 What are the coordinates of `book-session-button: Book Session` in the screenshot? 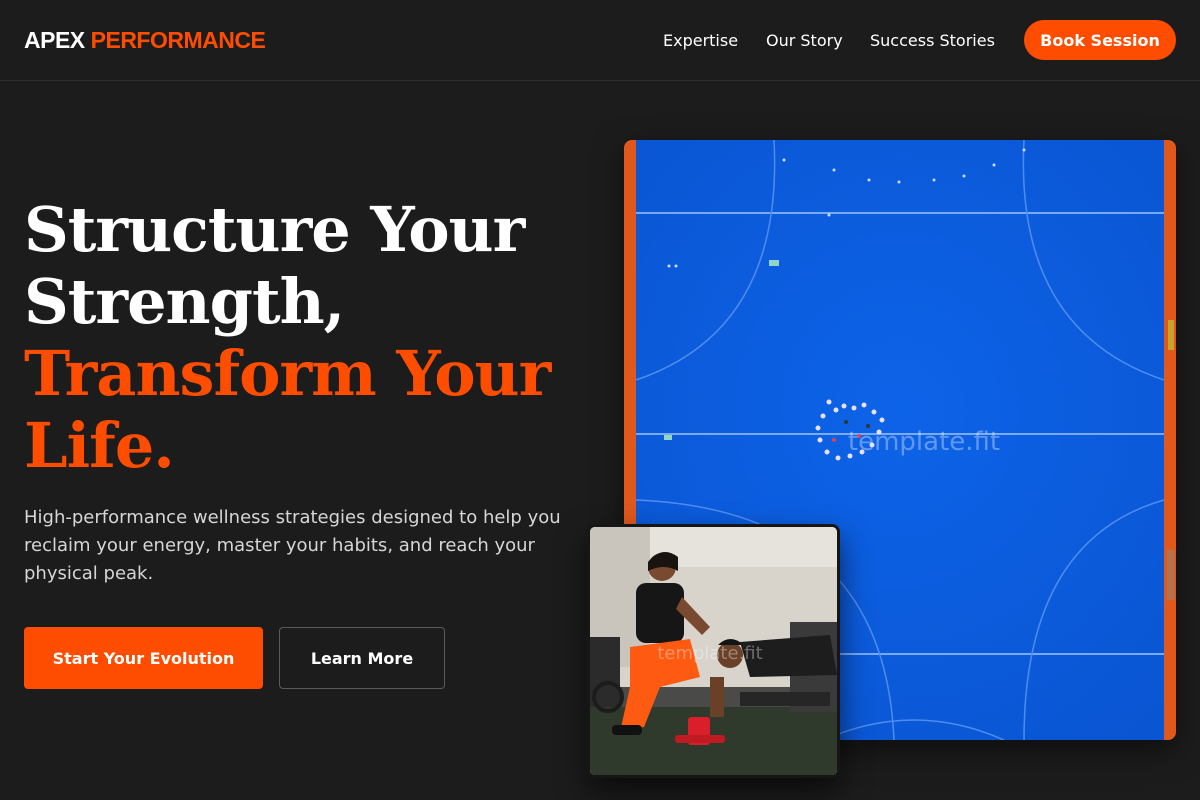 It's located at (1100, 40).